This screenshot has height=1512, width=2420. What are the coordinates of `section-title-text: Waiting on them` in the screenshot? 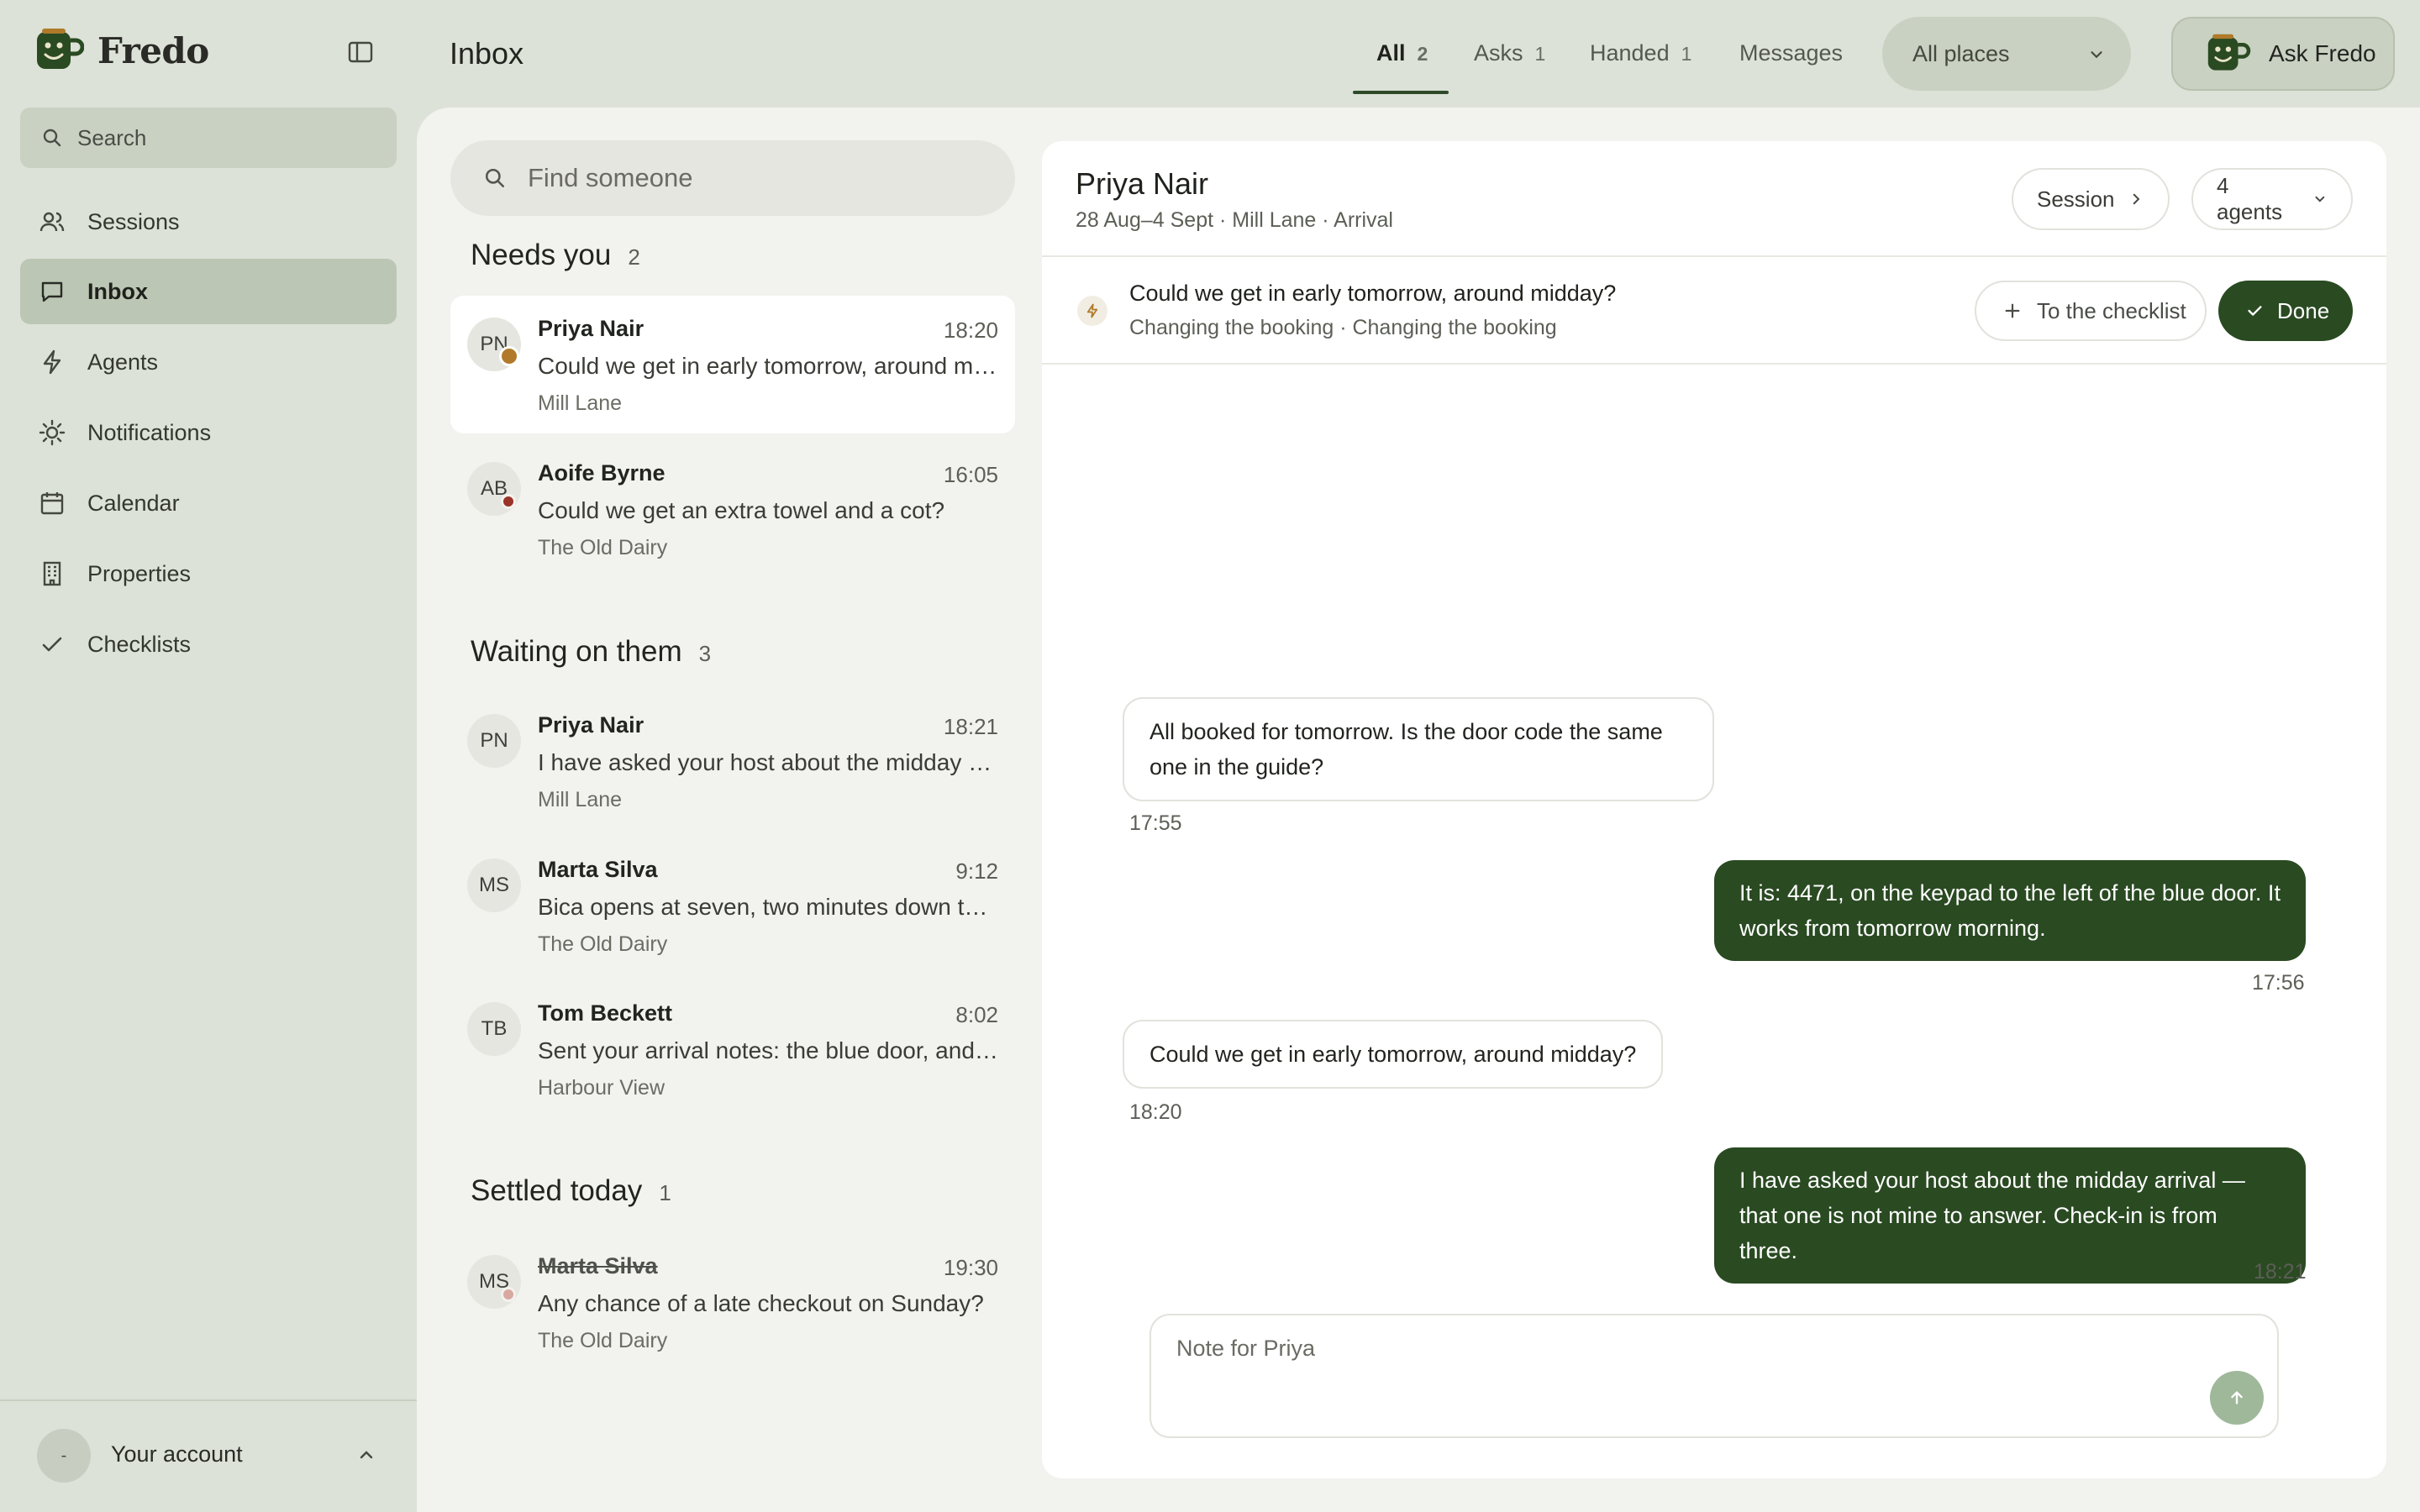 It's located at (576, 651).